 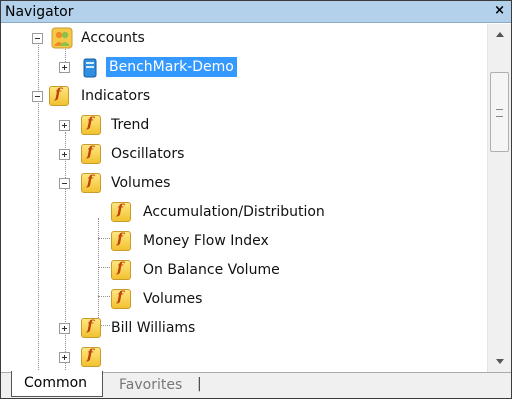 I want to click on scroll-up-arrow-icon, so click(x=500, y=35).